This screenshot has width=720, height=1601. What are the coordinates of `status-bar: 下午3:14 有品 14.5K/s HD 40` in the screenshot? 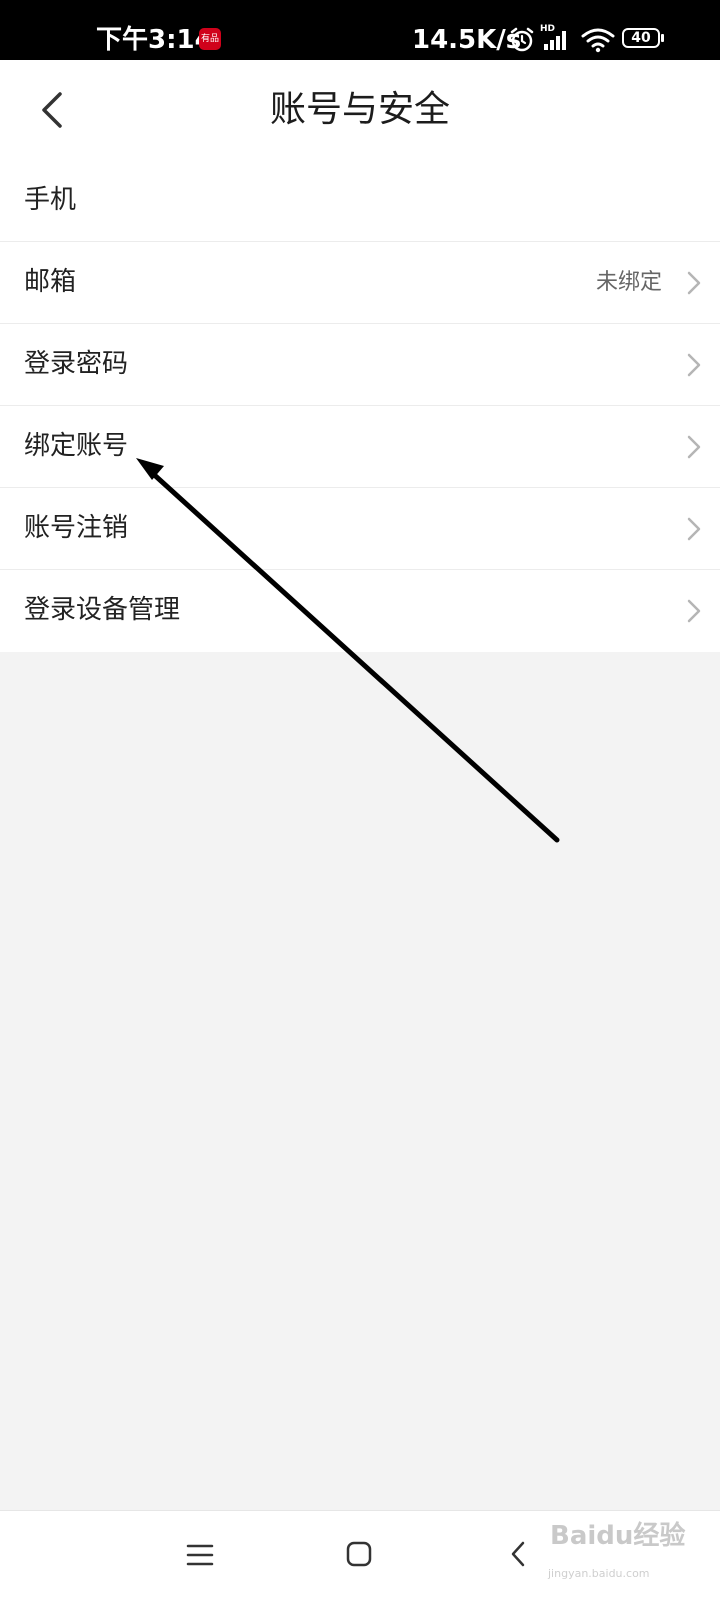 It's located at (360, 30).